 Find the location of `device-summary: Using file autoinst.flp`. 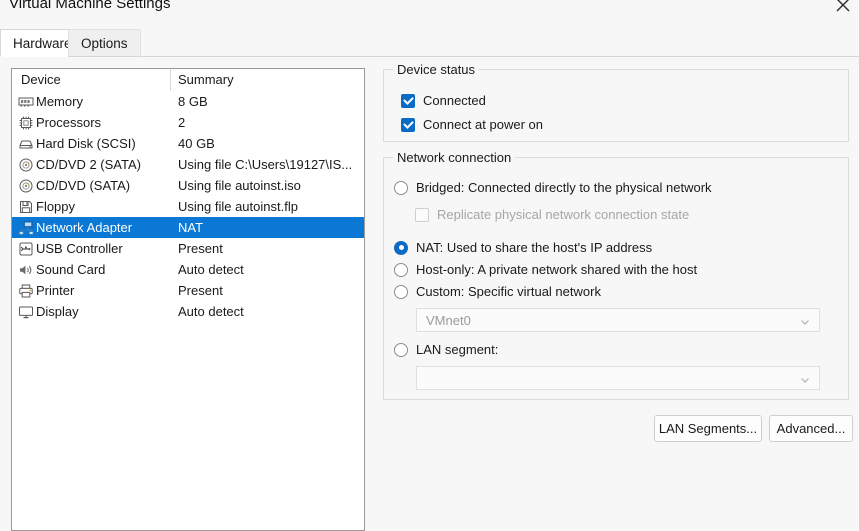

device-summary: Using file autoinst.flp is located at coordinates (238, 206).